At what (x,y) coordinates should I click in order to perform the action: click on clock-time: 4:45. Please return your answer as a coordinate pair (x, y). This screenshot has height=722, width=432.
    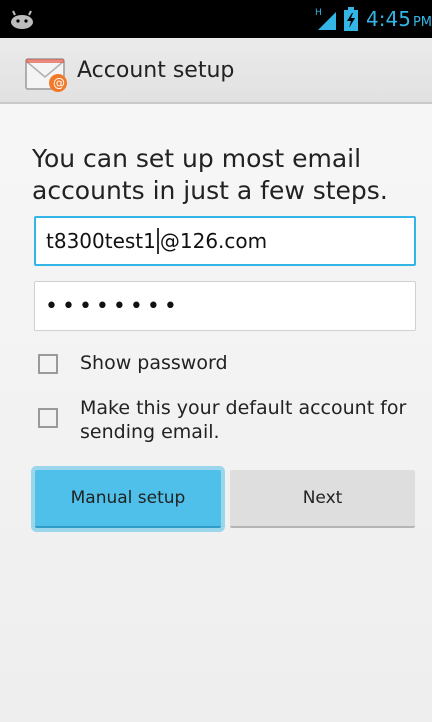
    Looking at the image, I should click on (388, 19).